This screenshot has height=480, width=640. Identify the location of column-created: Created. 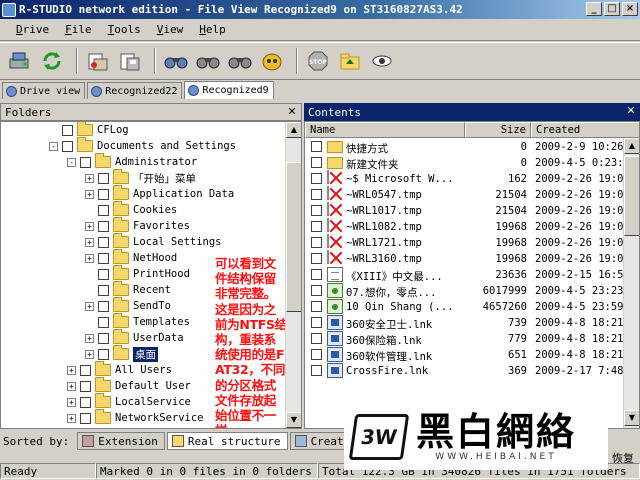
(585, 130).